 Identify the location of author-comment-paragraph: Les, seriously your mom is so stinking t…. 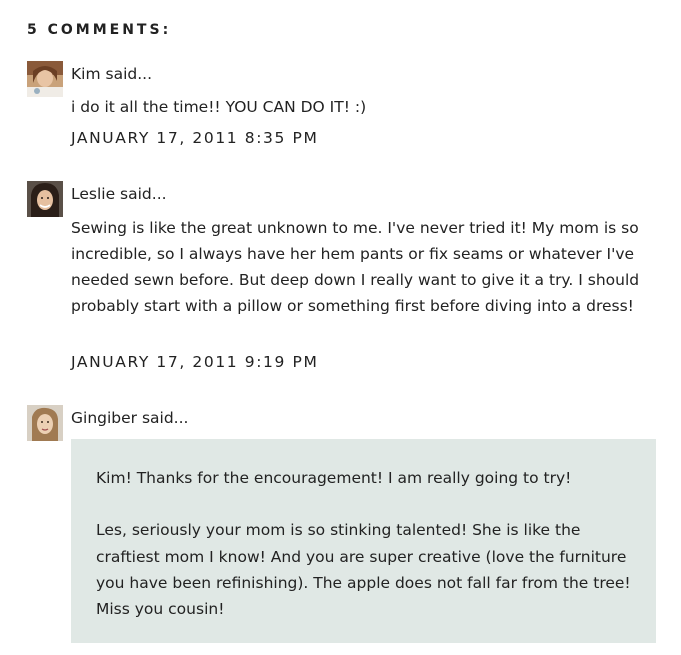
(363, 570).